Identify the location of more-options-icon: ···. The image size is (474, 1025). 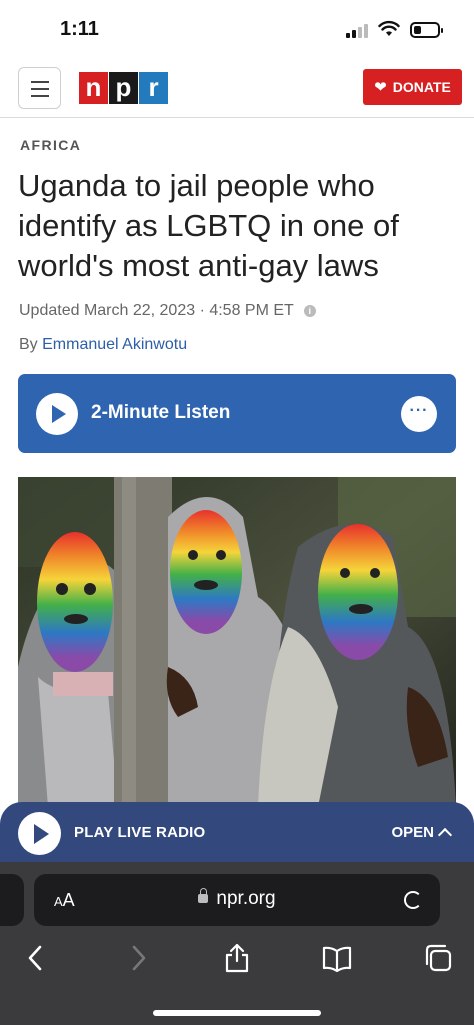
(419, 414).